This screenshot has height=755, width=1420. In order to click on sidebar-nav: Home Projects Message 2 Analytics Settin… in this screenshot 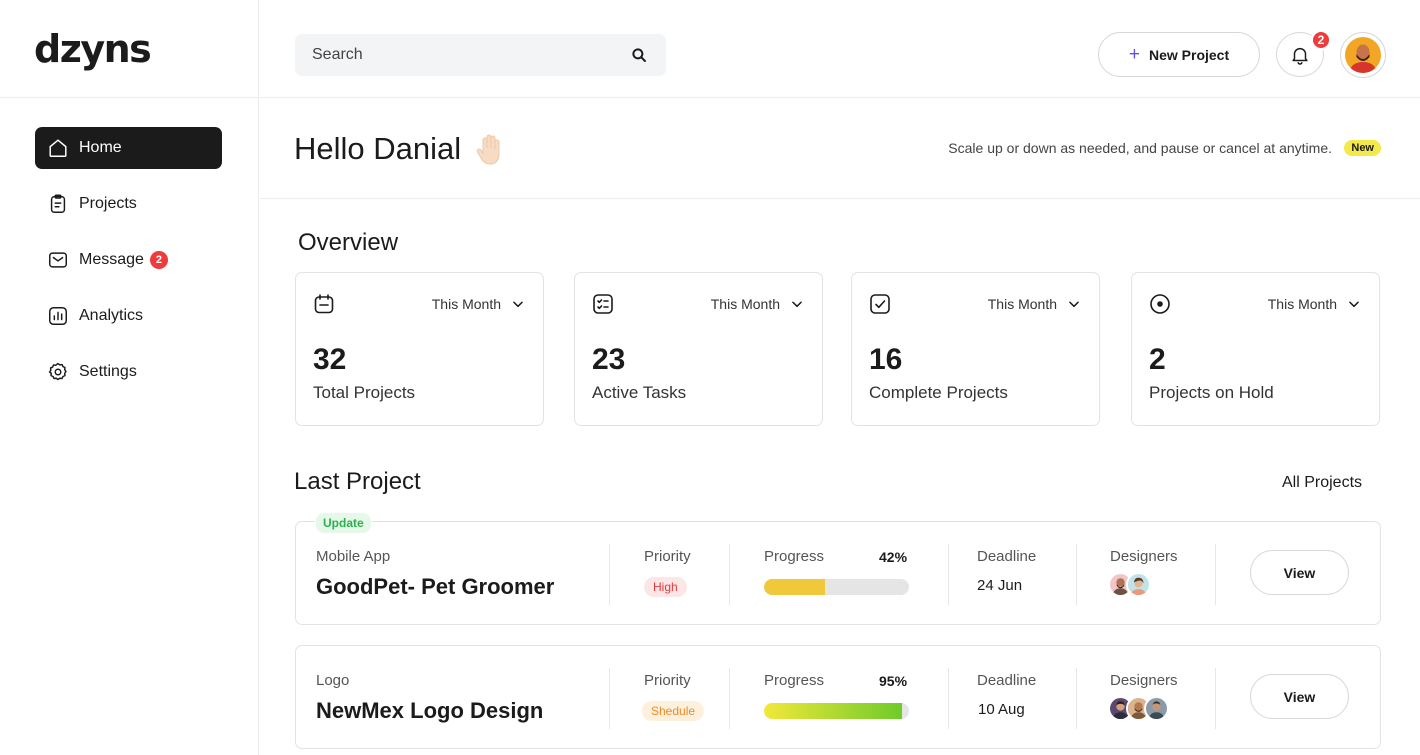, I will do `click(129, 245)`.